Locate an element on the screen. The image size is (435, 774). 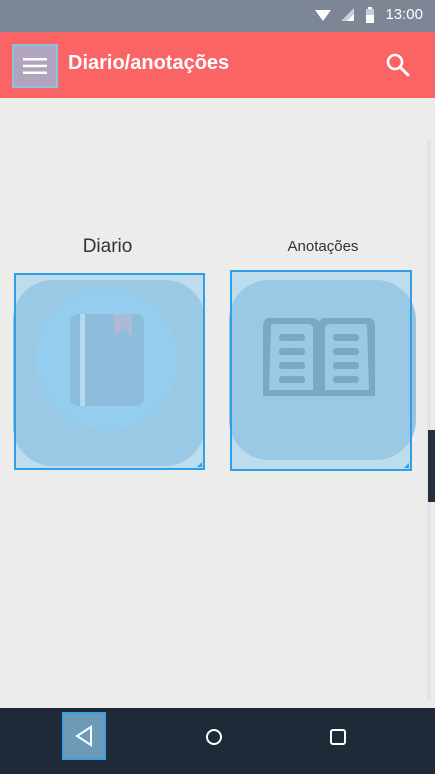
wifi-icon is located at coordinates (323, 15).